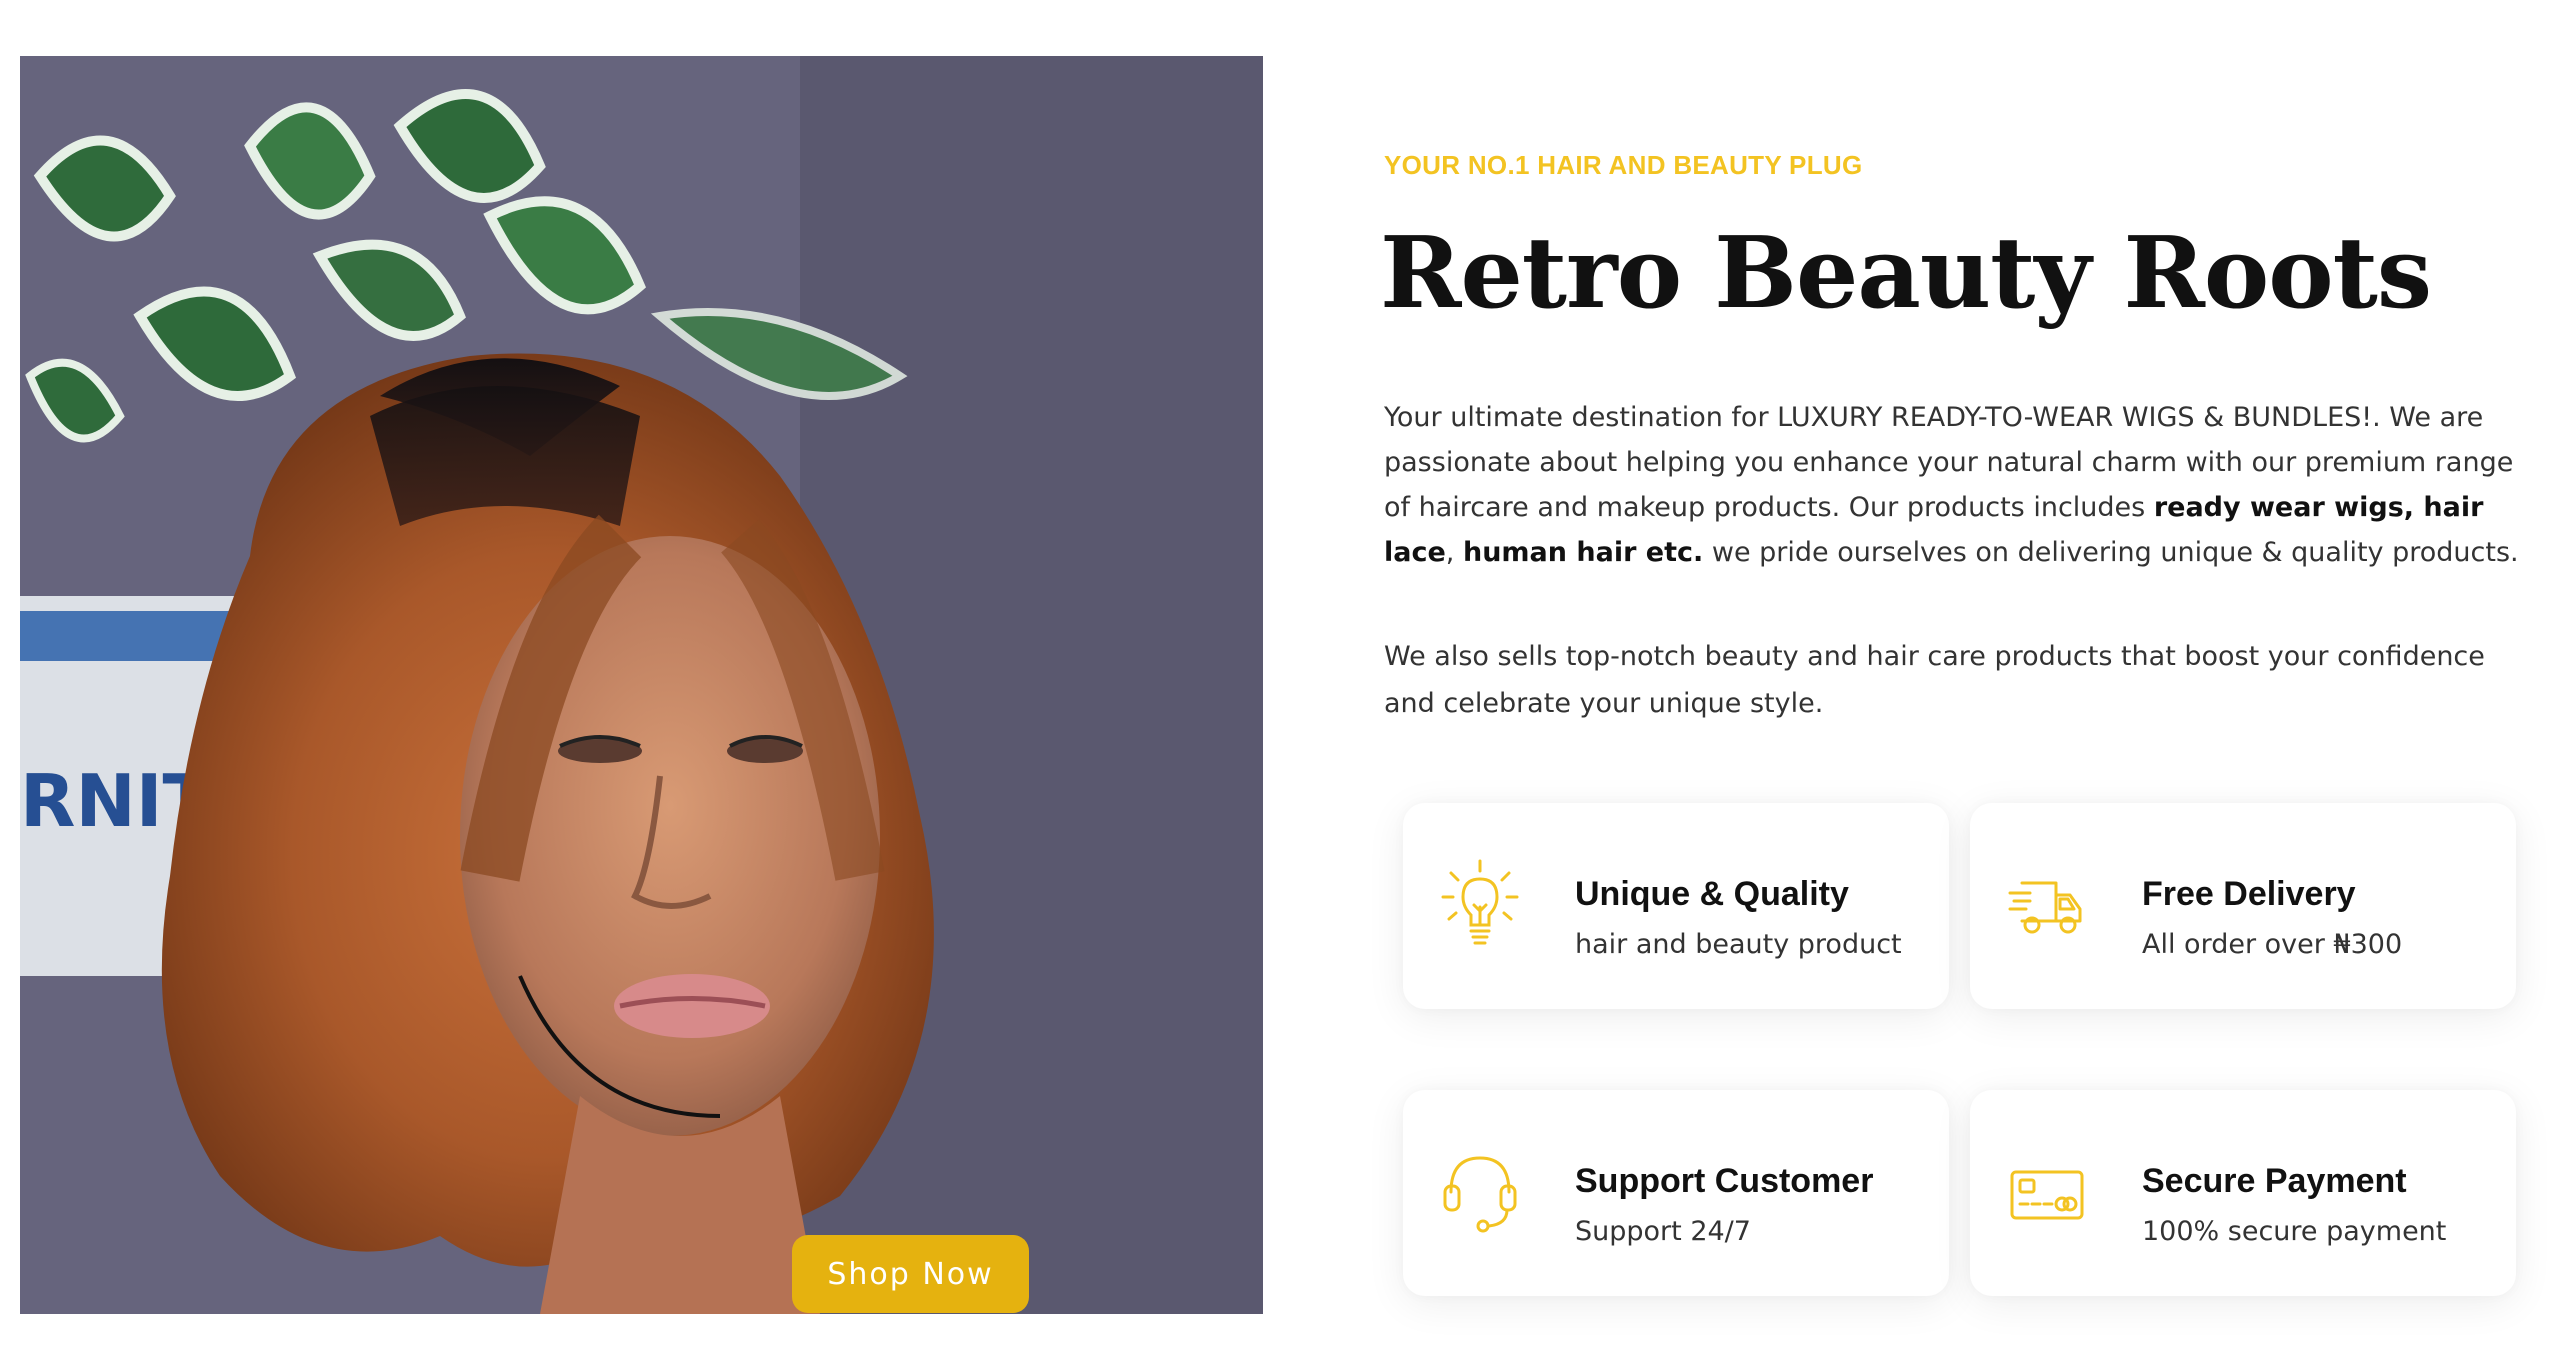  Describe the element at coordinates (1480, 902) in the screenshot. I see `lightbulb-icon` at that location.